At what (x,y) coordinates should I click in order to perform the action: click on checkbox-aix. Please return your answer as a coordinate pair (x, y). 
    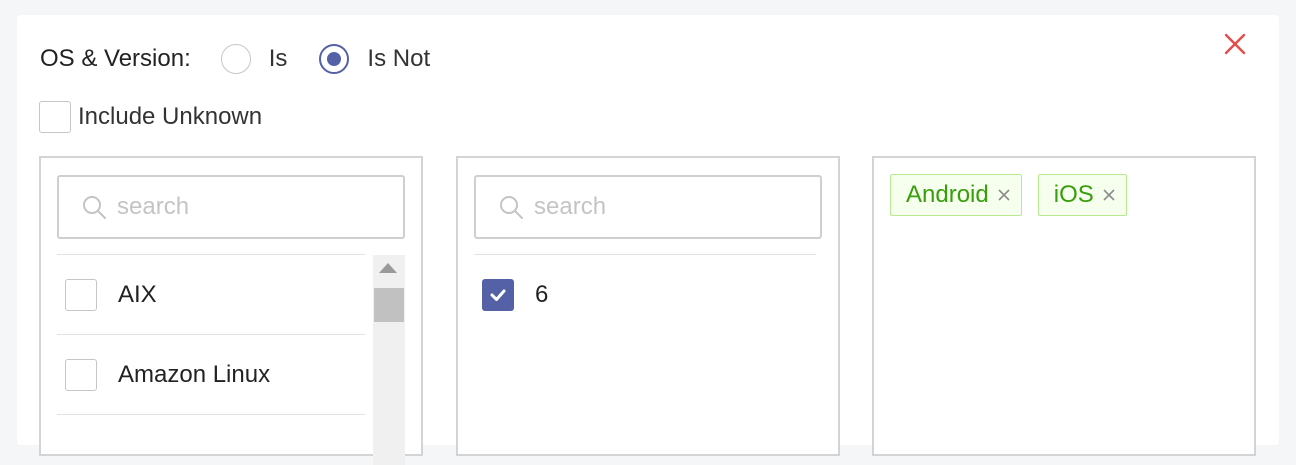
    Looking at the image, I should click on (81, 294).